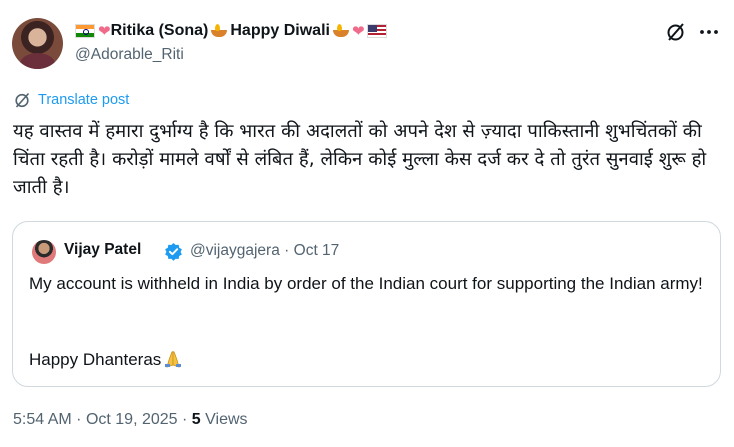 This screenshot has height=447, width=734. Describe the element at coordinates (173, 251) in the screenshot. I see `verified-icon` at that location.